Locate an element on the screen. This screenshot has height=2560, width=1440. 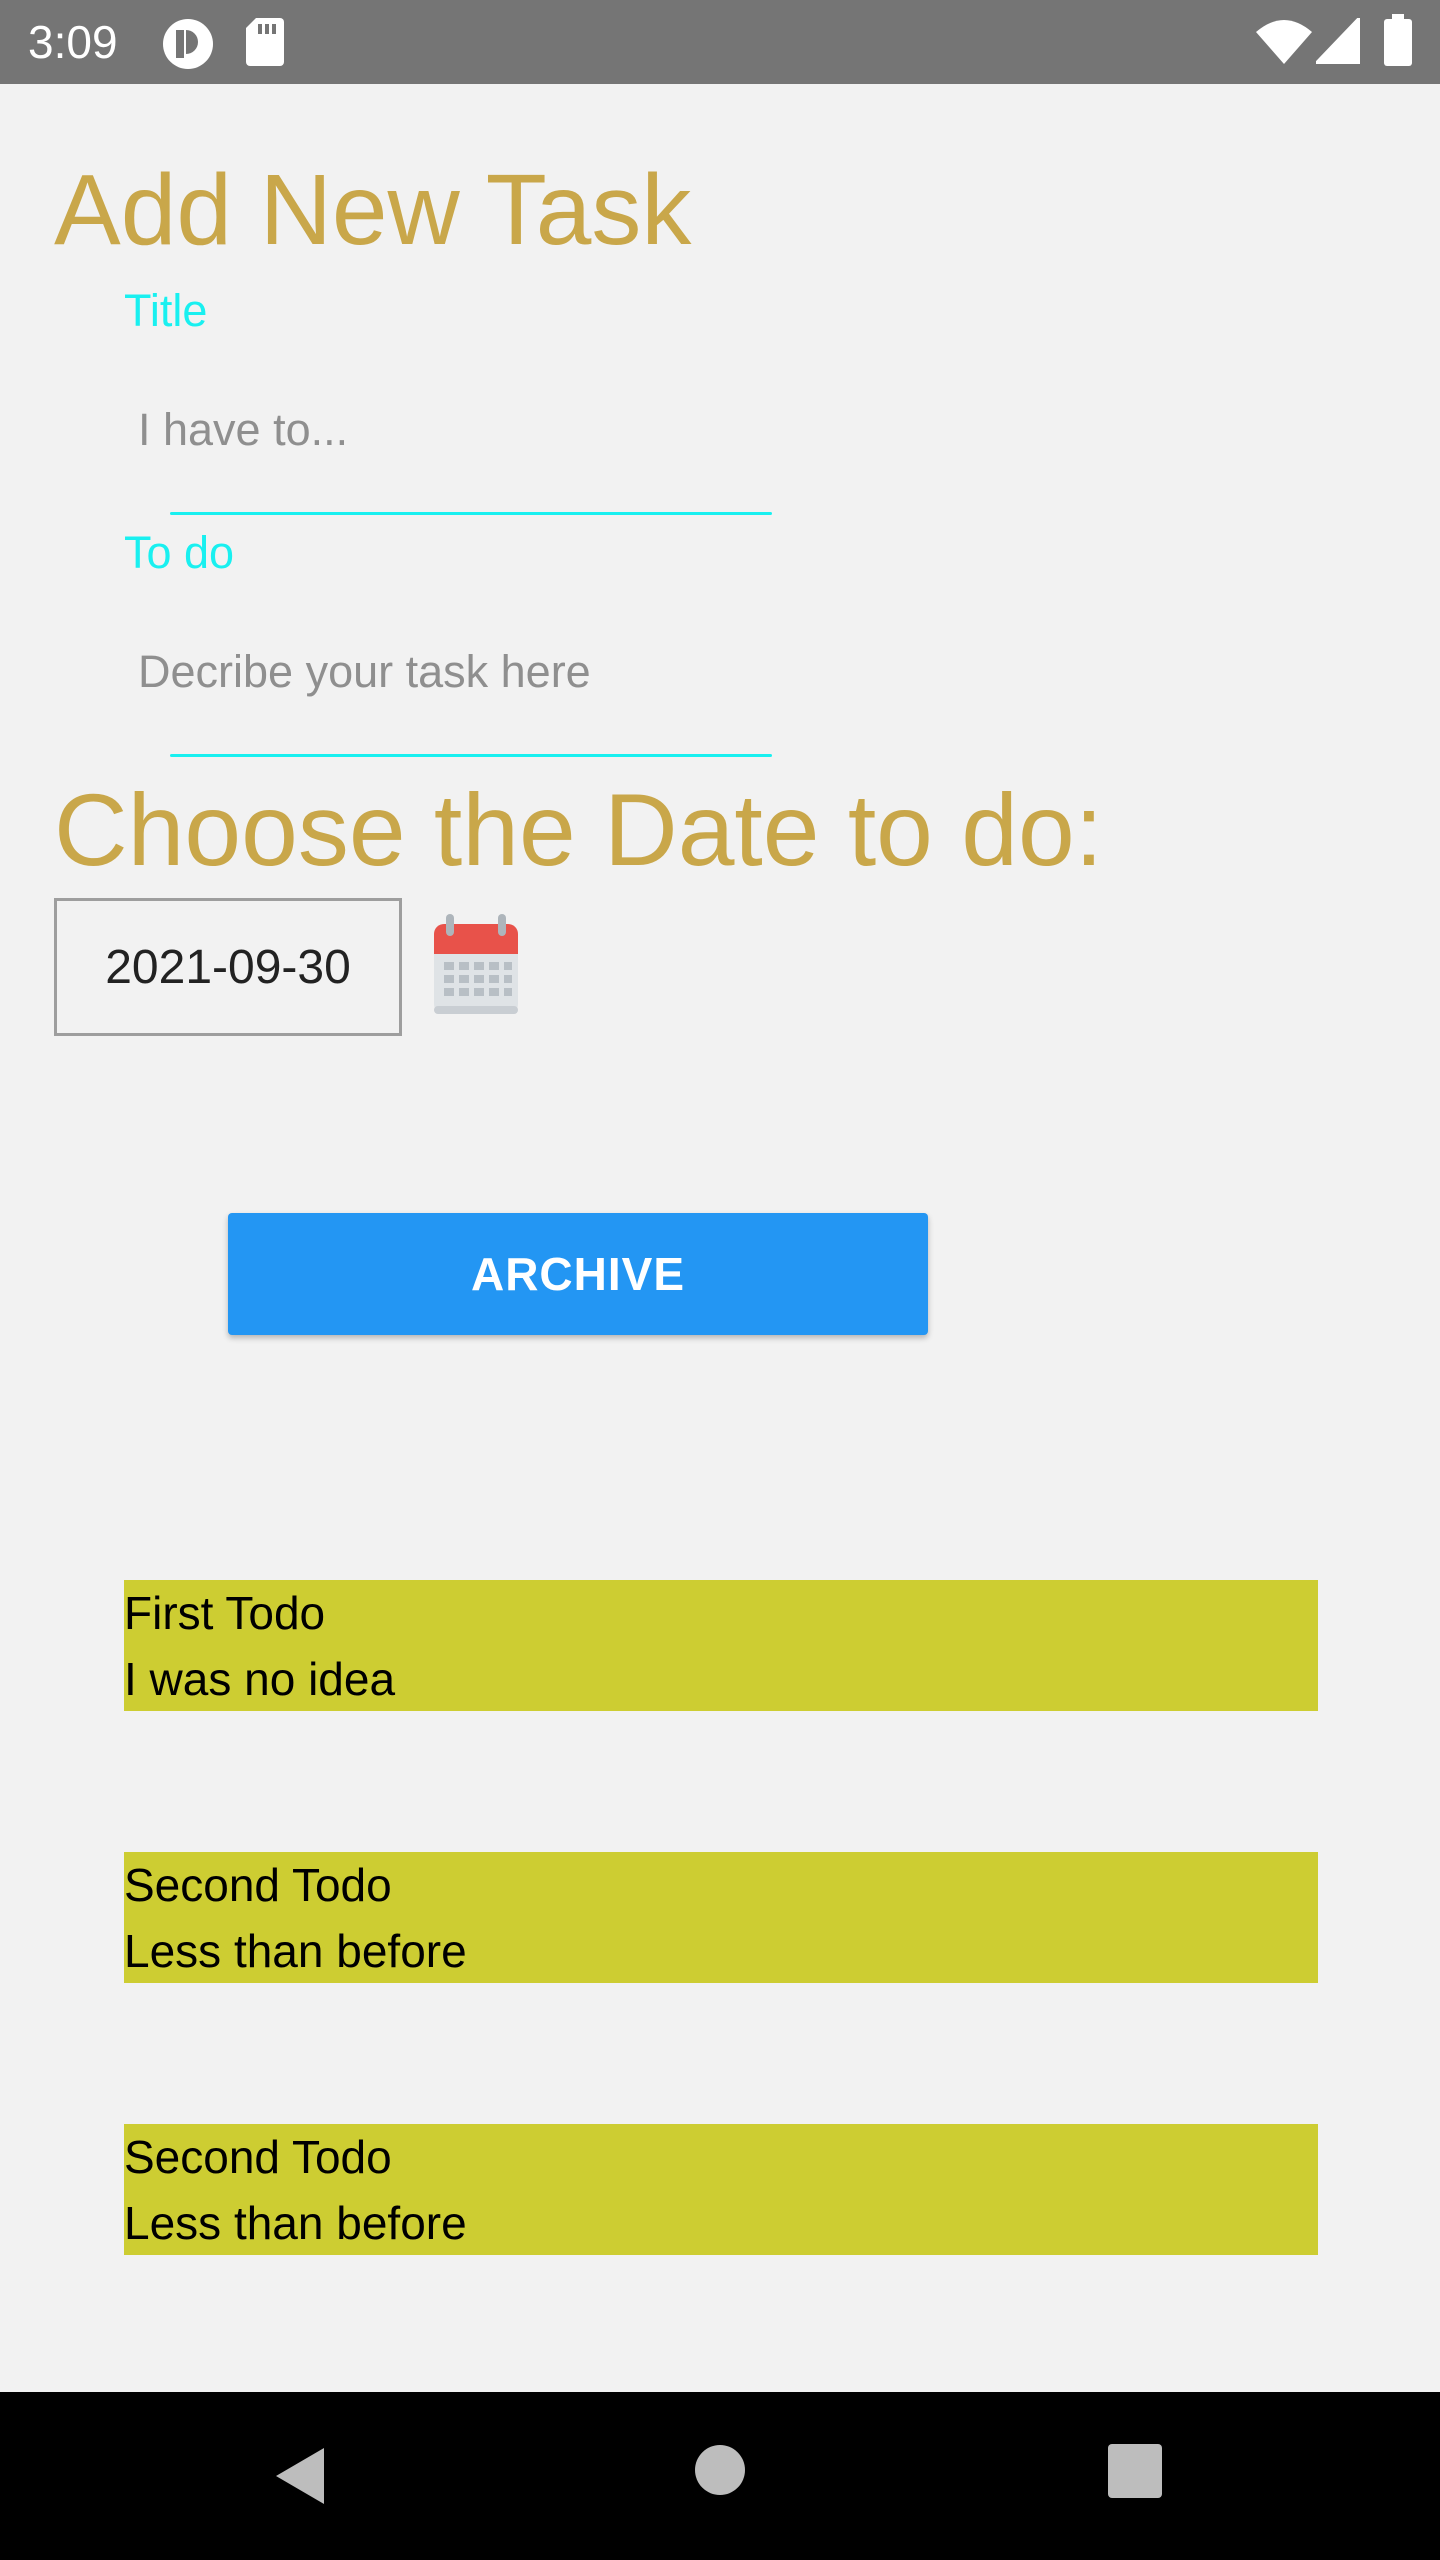
status-time: 3:09 is located at coordinates (73, 42).